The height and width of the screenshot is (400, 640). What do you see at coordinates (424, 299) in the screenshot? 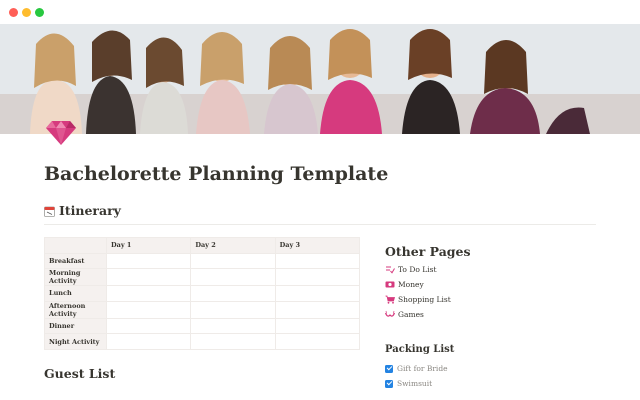
I see `page-link-label: Shopping List` at bounding box center [424, 299].